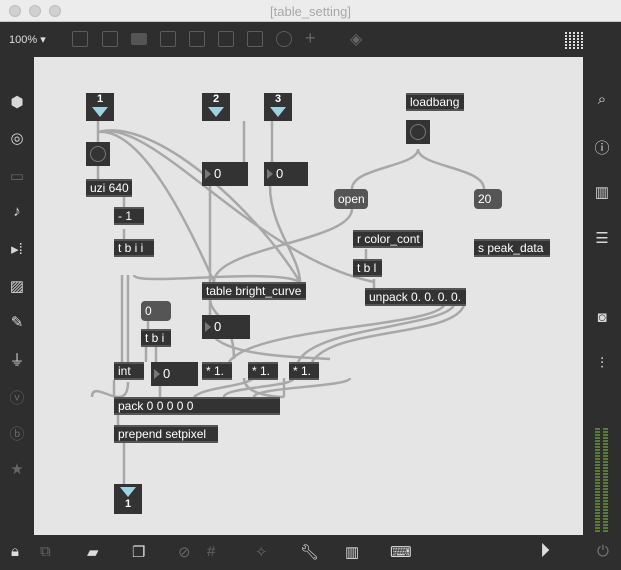 This screenshot has width=621, height=570. I want to click on bottom-toolbar: 🔒︎ ⧉ ▰ ❐ ⊘ # ✧ 🔧︎ ▥ ⌨ ⏵ ⏻, so click(310, 552).